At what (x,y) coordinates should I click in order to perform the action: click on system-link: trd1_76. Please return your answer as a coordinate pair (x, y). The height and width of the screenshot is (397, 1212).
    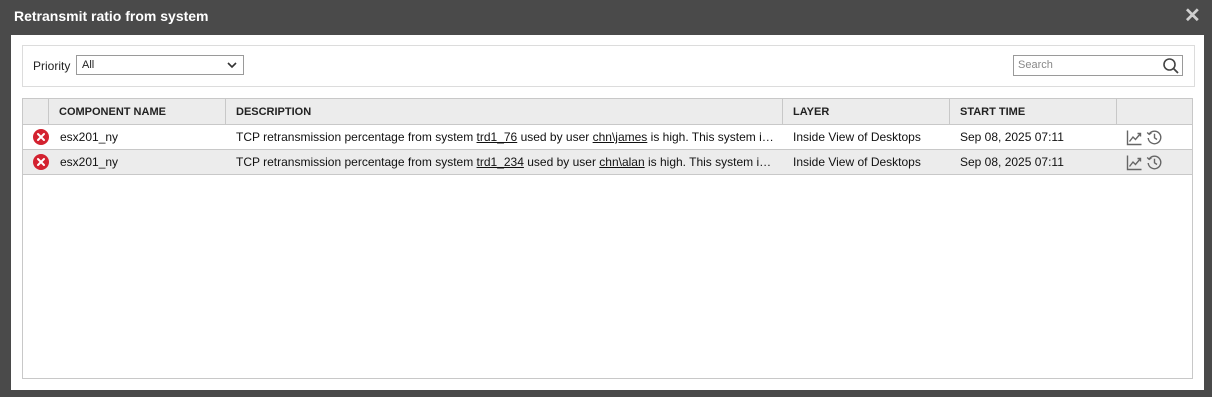
    Looking at the image, I should click on (497, 137).